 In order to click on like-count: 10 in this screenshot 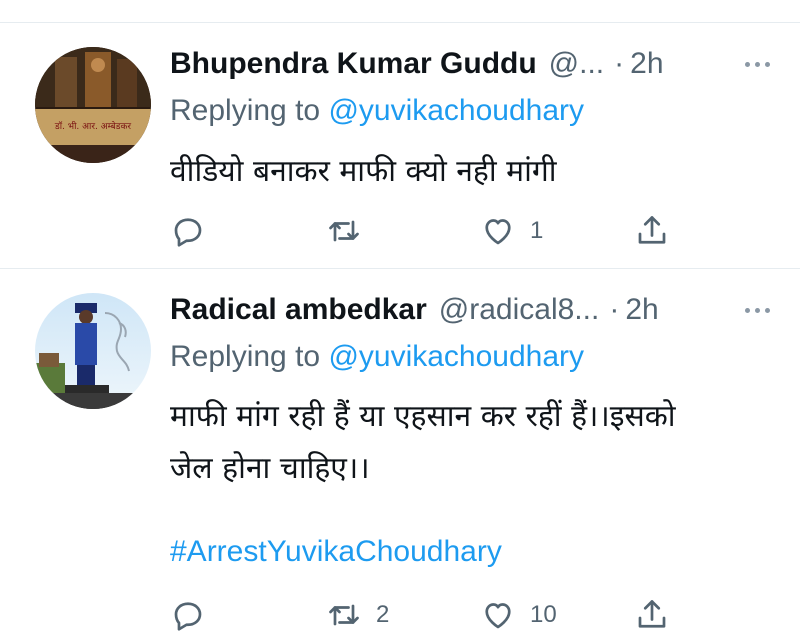, I will do `click(543, 614)`.